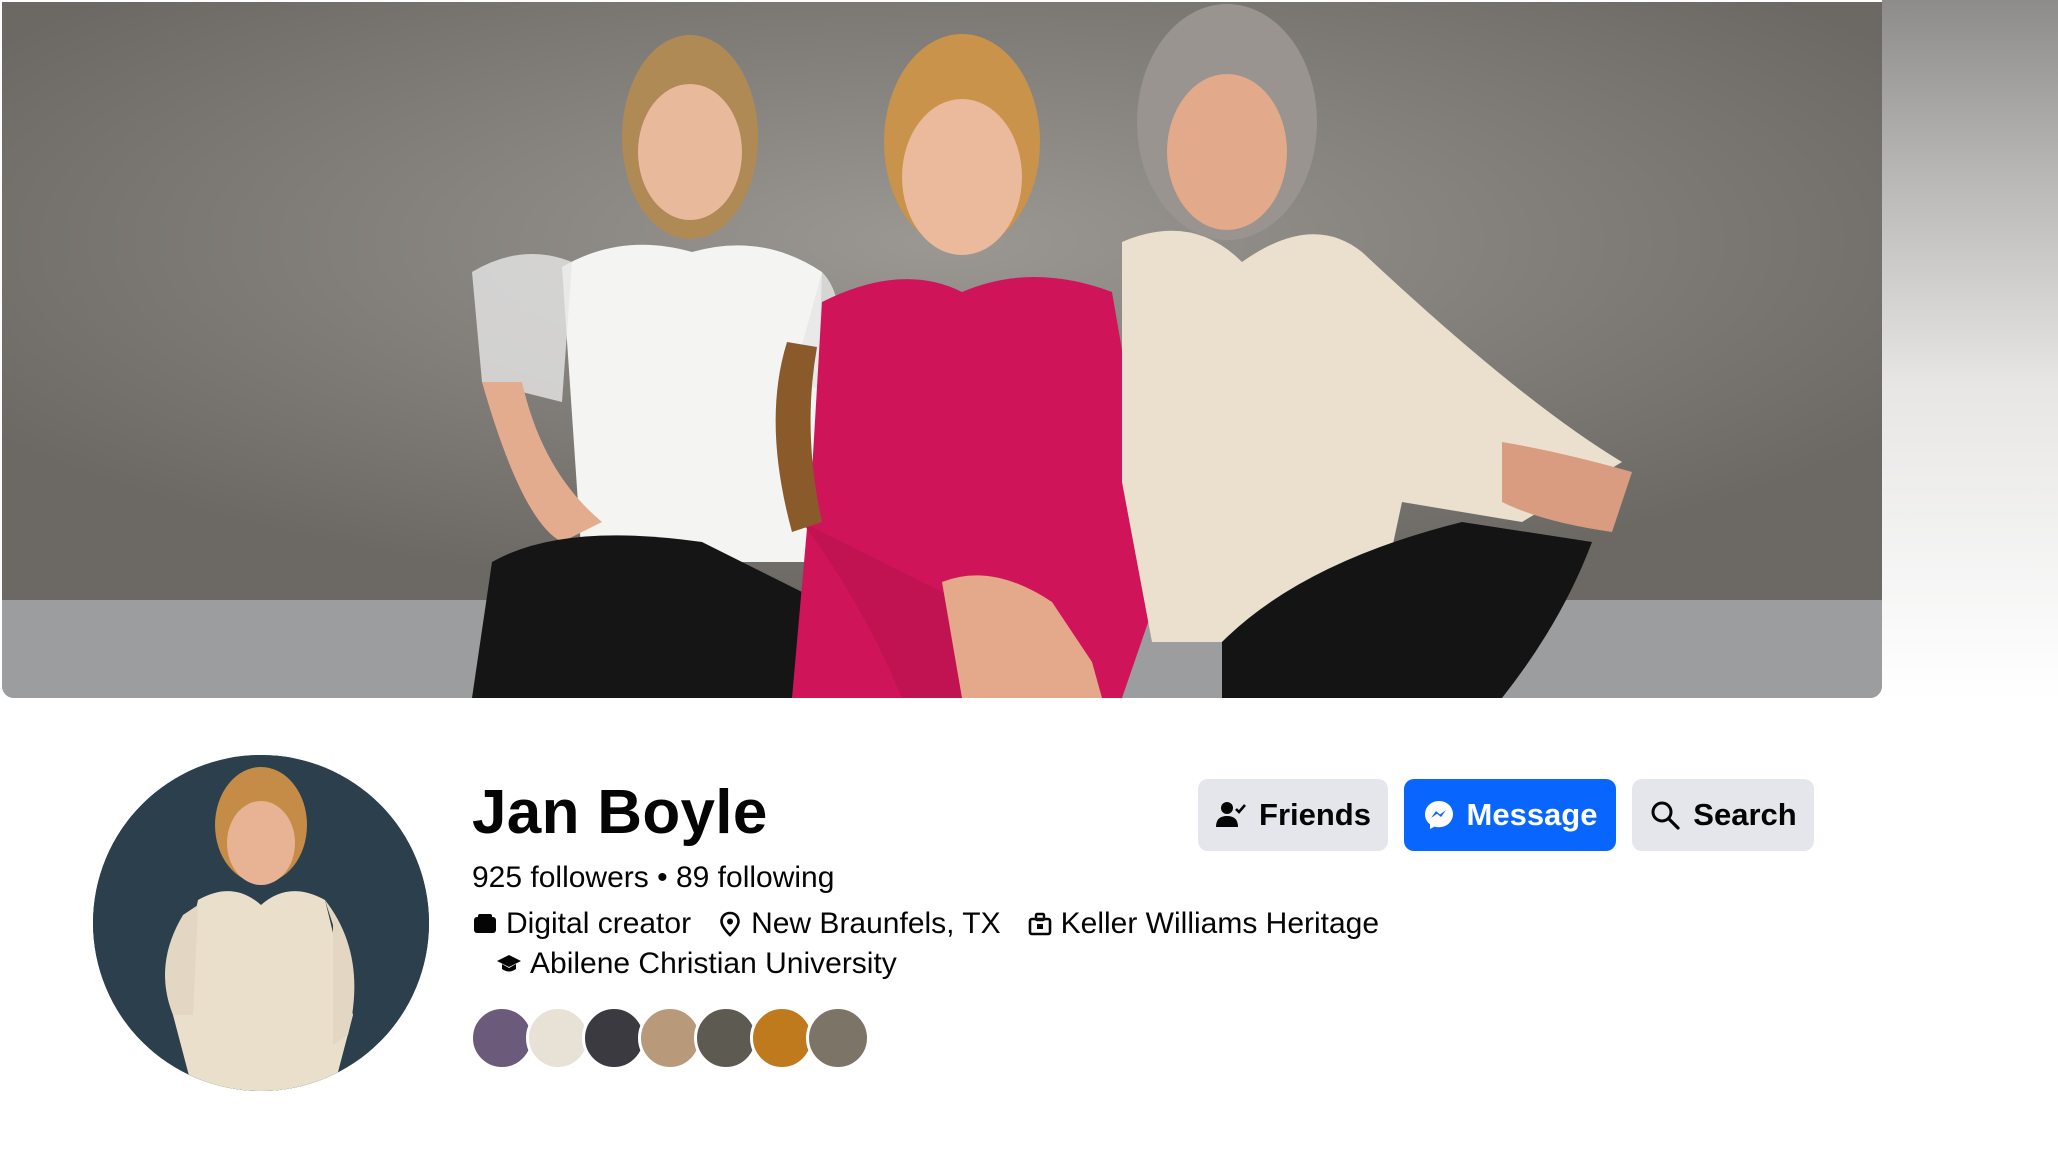 This screenshot has width=2058, height=1150. I want to click on briefcase-icon, so click(1040, 924).